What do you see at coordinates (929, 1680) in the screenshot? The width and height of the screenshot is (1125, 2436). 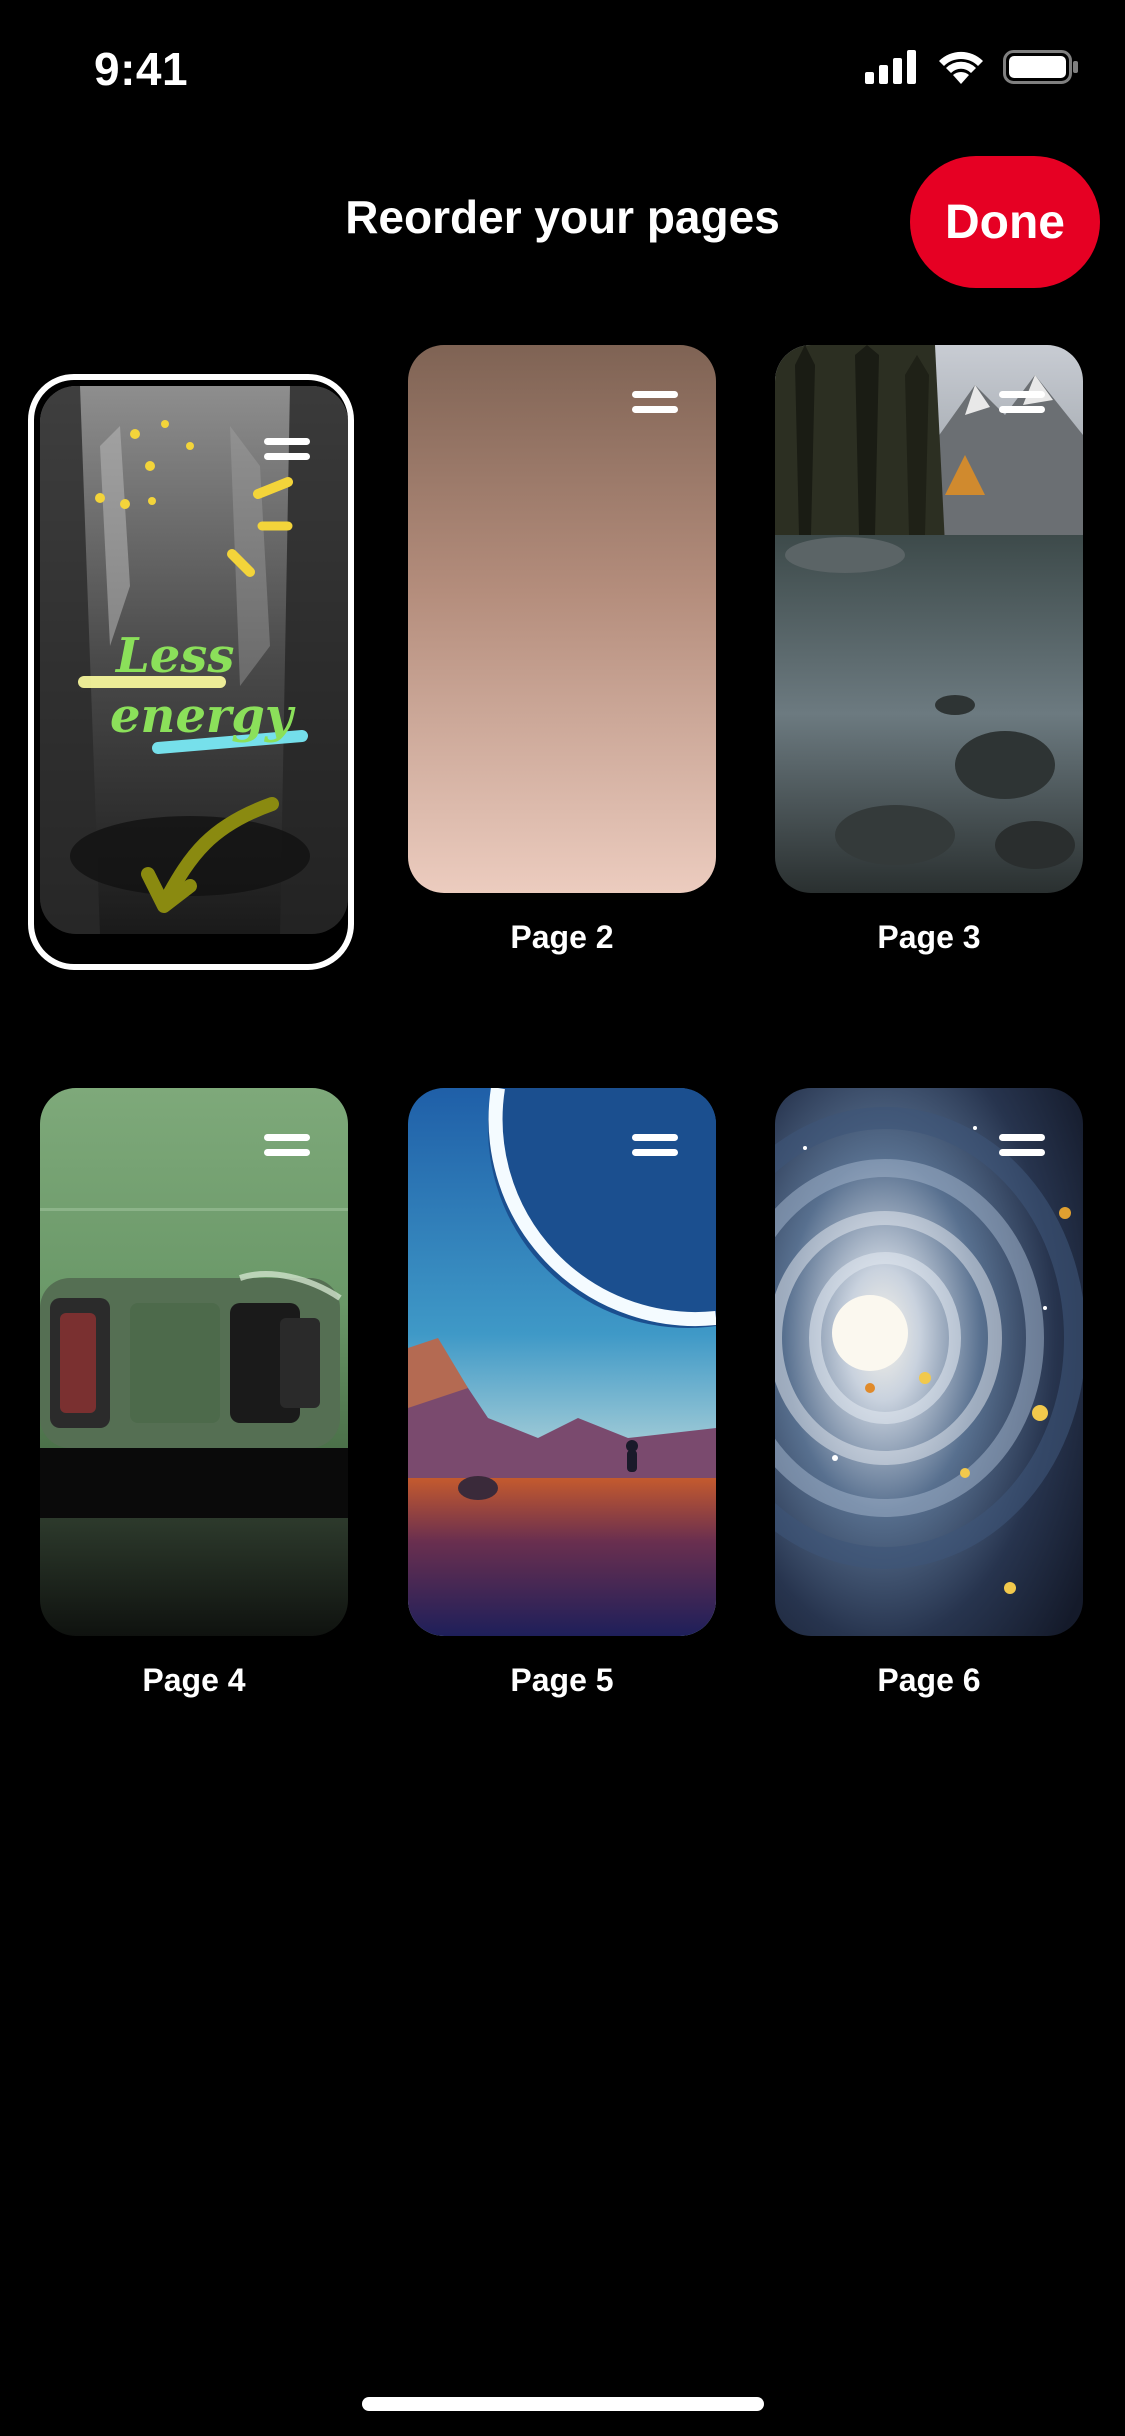 I see `page-label: Page 6` at bounding box center [929, 1680].